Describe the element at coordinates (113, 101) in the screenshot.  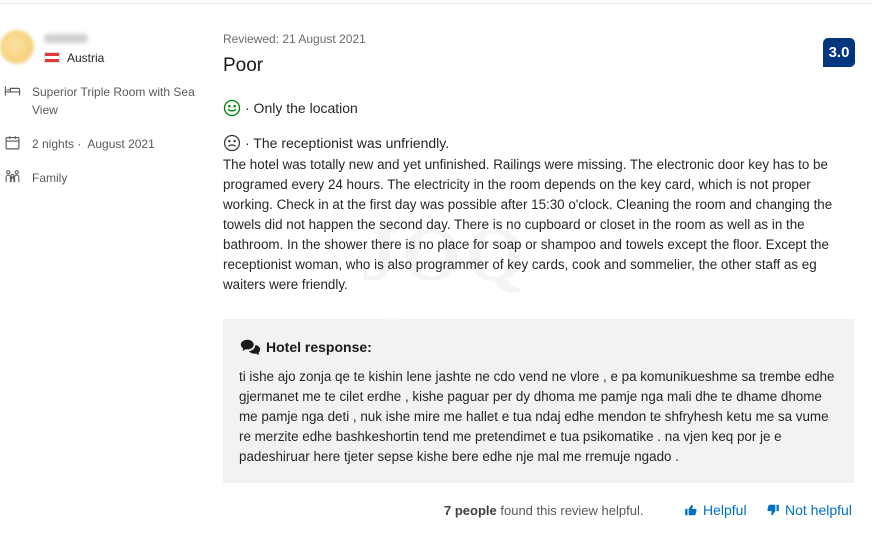
I see `room-type: Superior Triple Room with Sea View` at that location.